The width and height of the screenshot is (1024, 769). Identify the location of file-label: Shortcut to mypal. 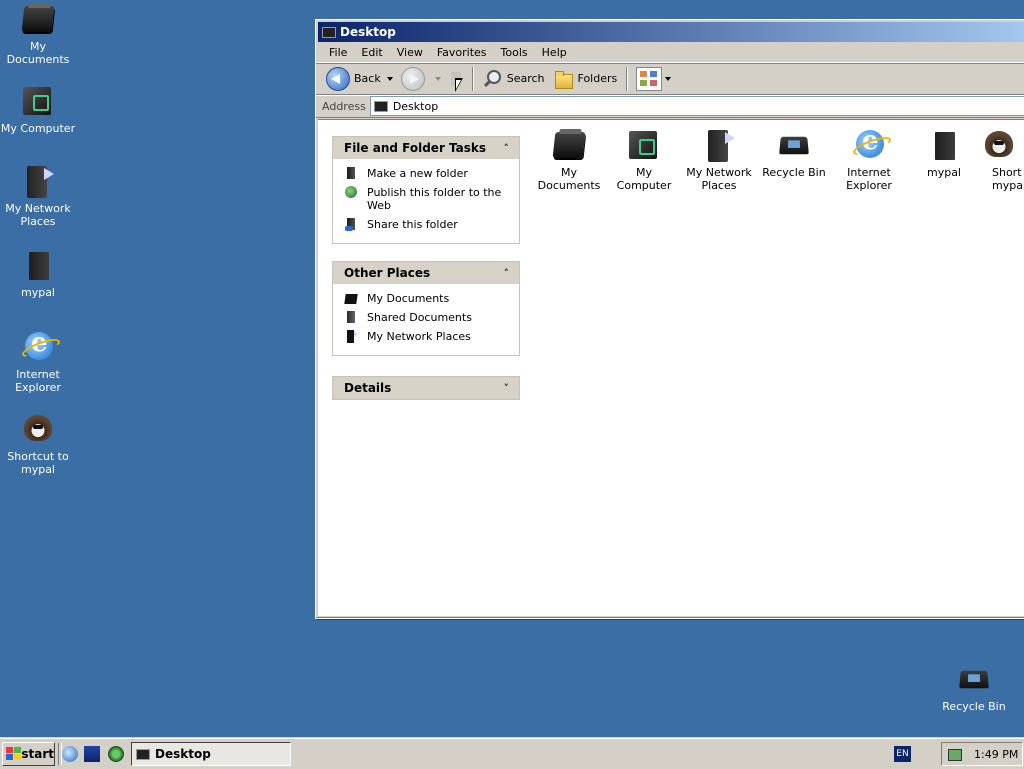
(1007, 179).